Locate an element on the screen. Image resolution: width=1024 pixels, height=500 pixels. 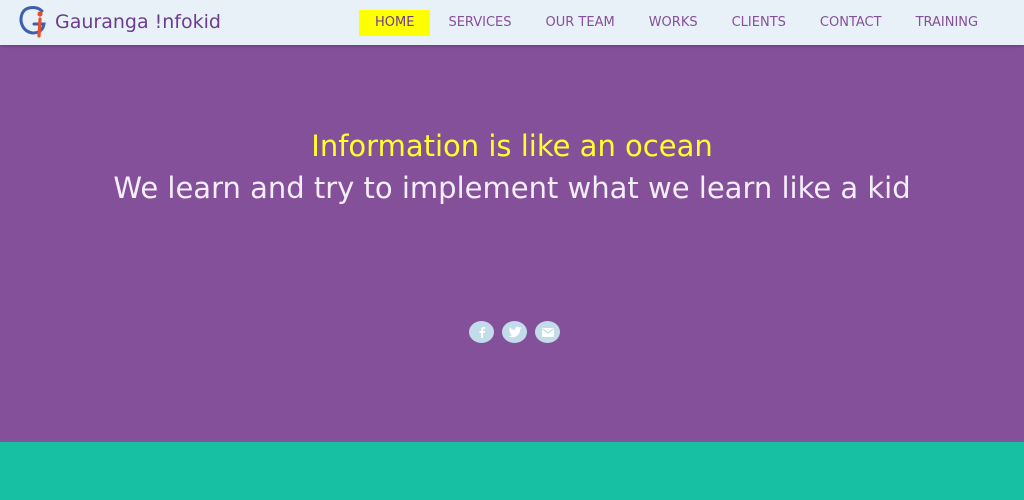
nav-item-works: WORKS is located at coordinates (673, 23).